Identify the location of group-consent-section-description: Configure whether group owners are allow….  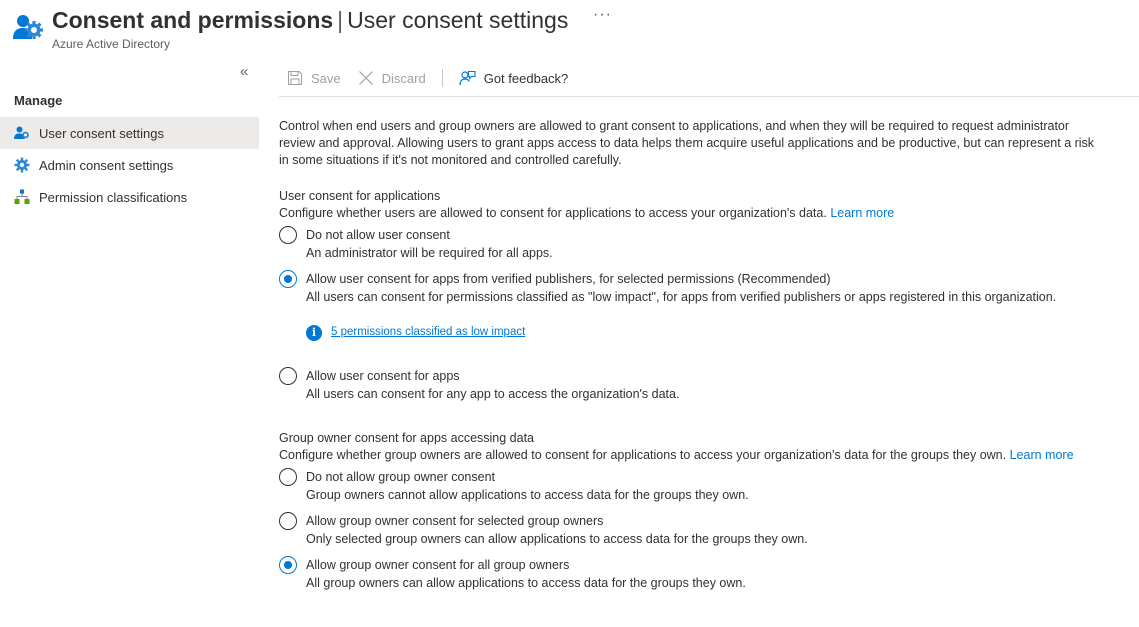
(689, 455).